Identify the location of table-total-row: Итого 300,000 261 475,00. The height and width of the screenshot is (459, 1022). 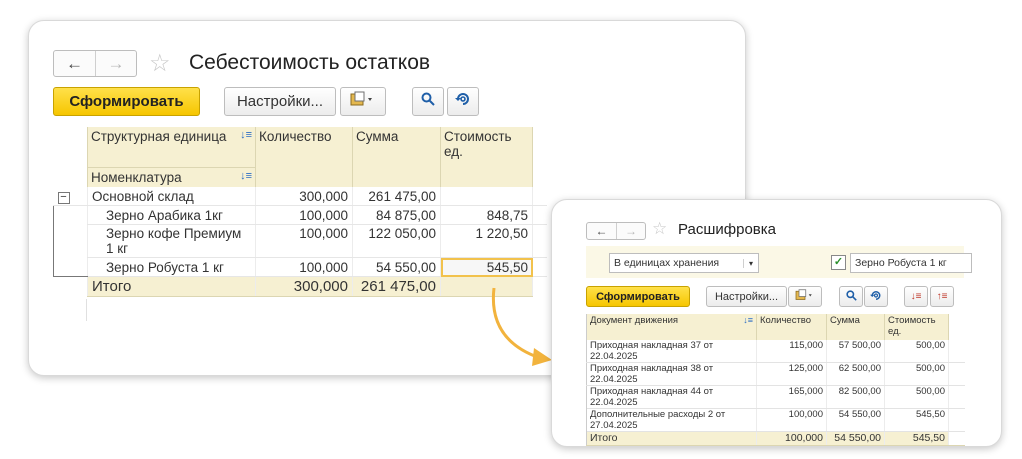
(300, 286).